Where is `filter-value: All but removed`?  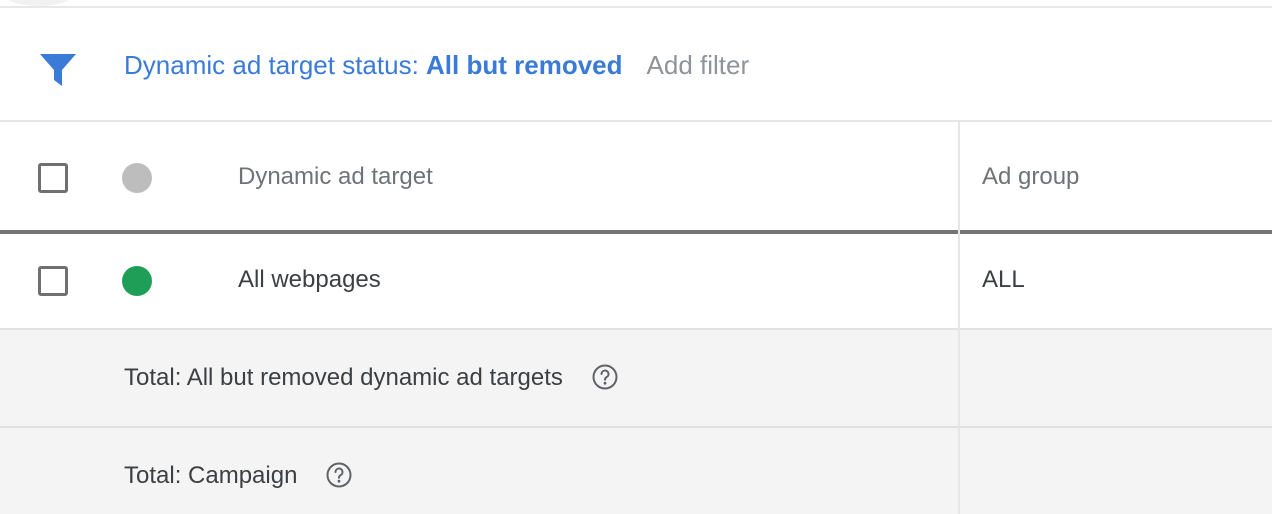 filter-value: All but removed is located at coordinates (524, 65).